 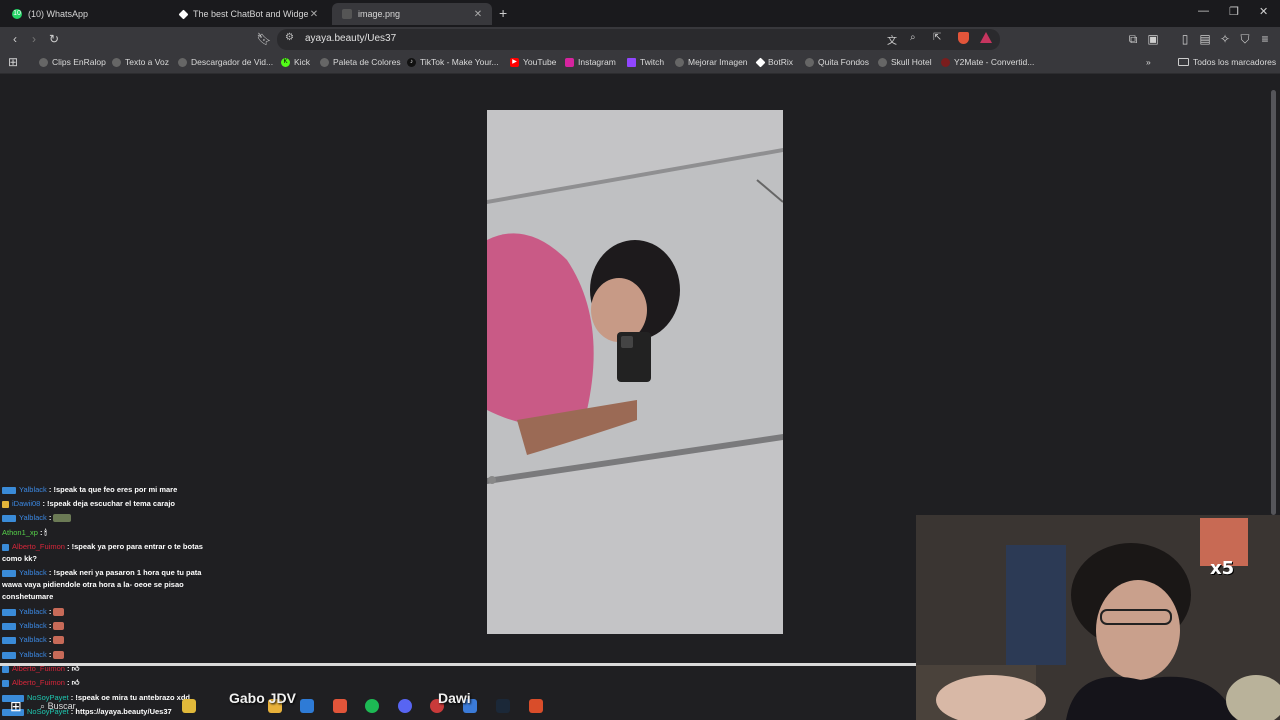 What do you see at coordinates (503, 706) in the screenshot?
I see `steam-icon` at bounding box center [503, 706].